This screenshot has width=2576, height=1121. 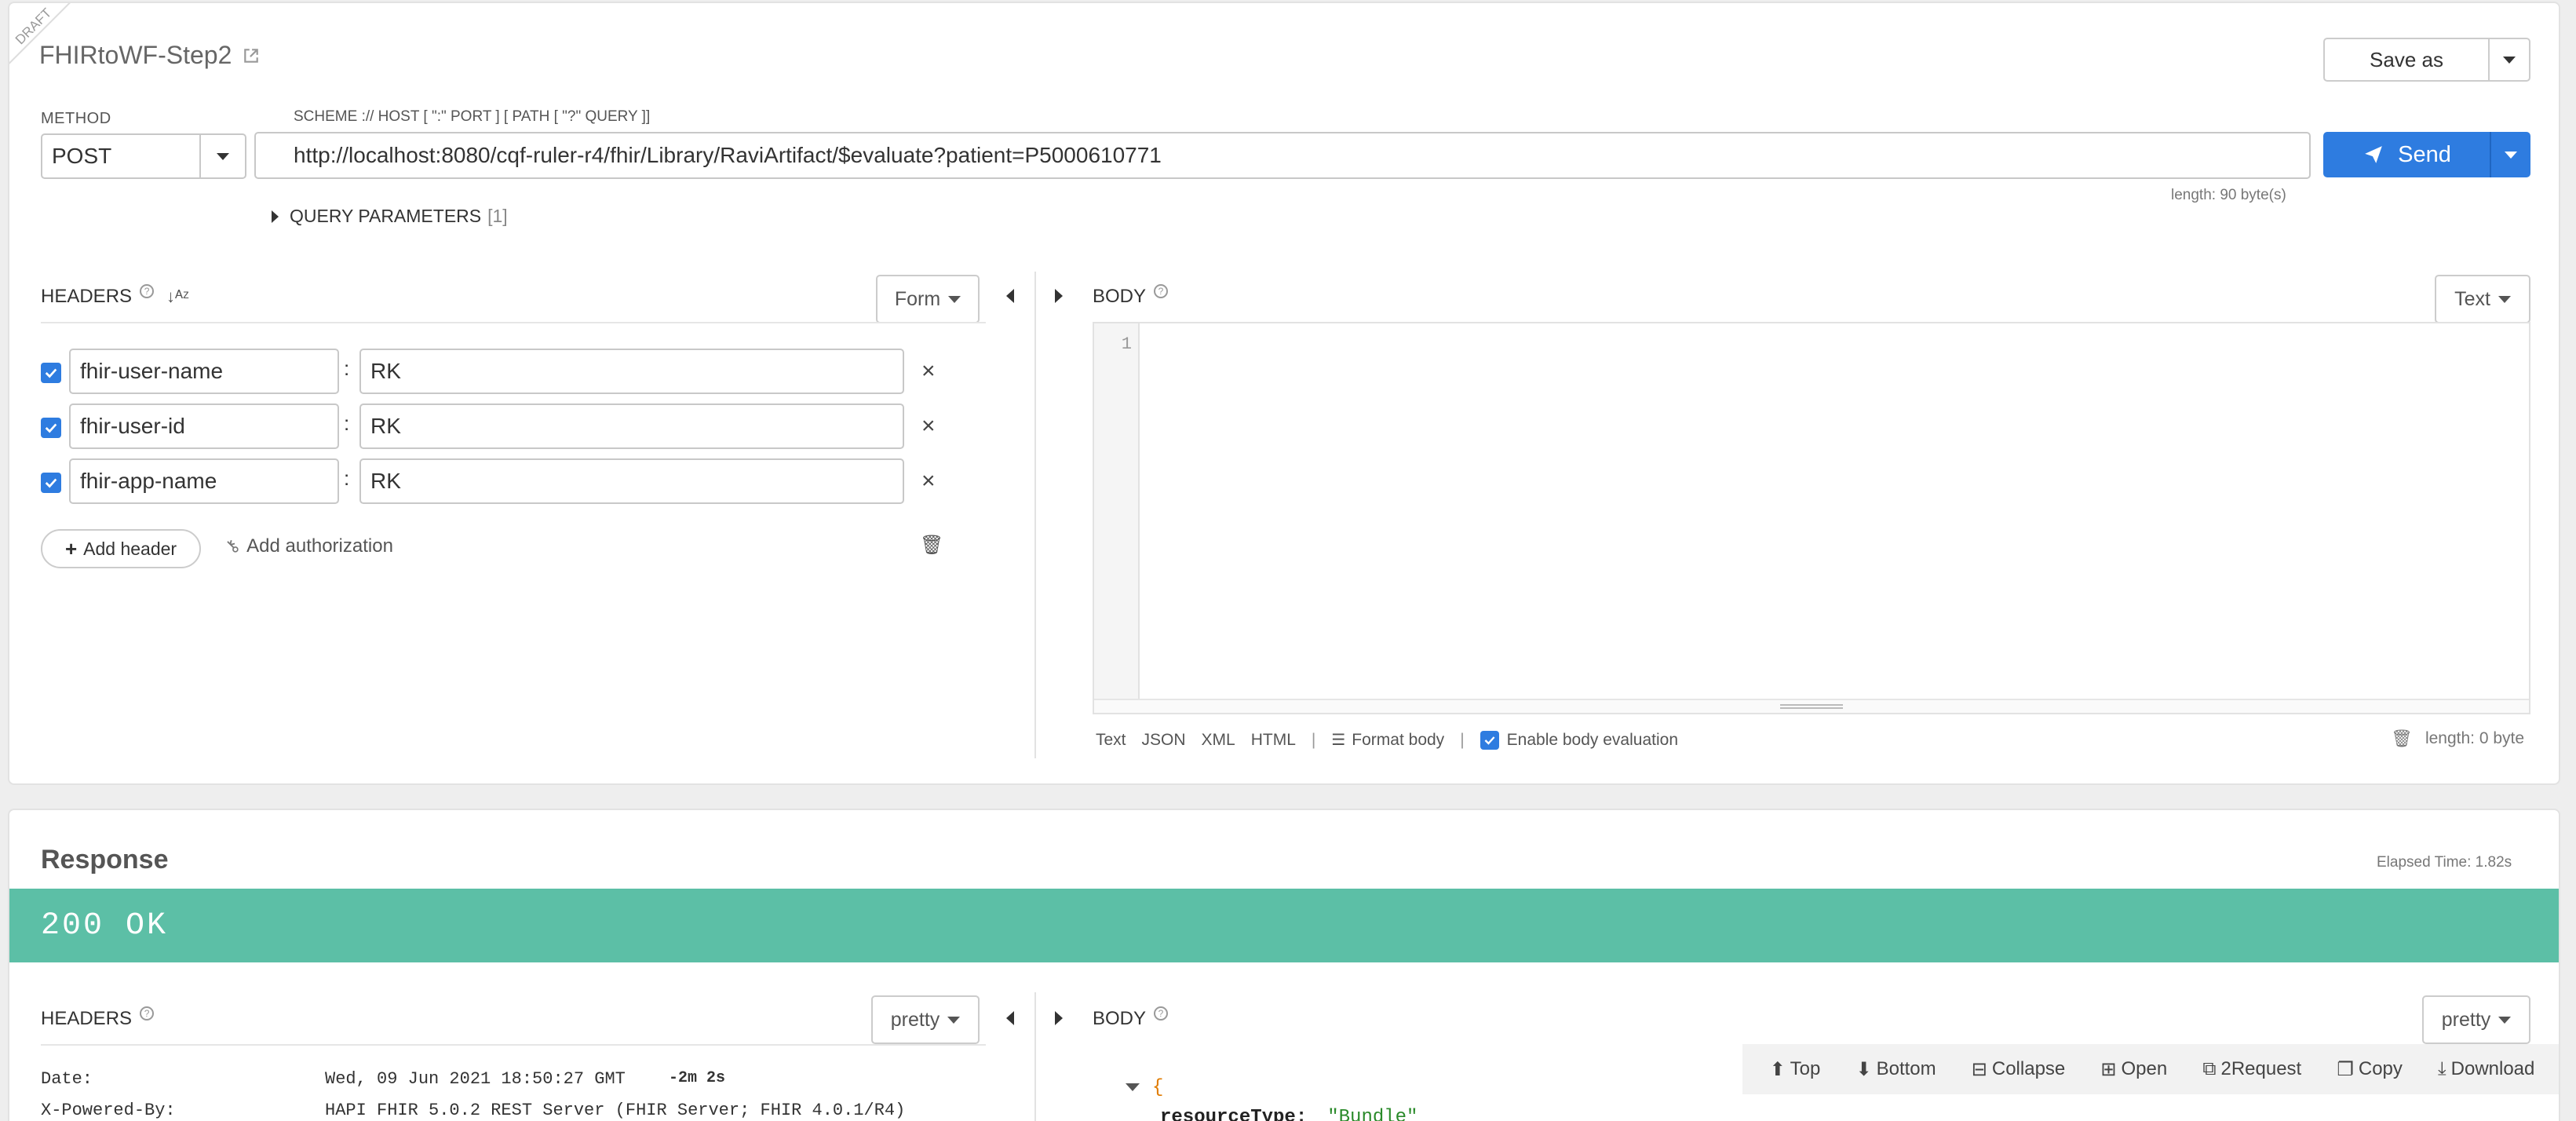 What do you see at coordinates (2482, 299) in the screenshot?
I see `body-mode-select: Text` at bounding box center [2482, 299].